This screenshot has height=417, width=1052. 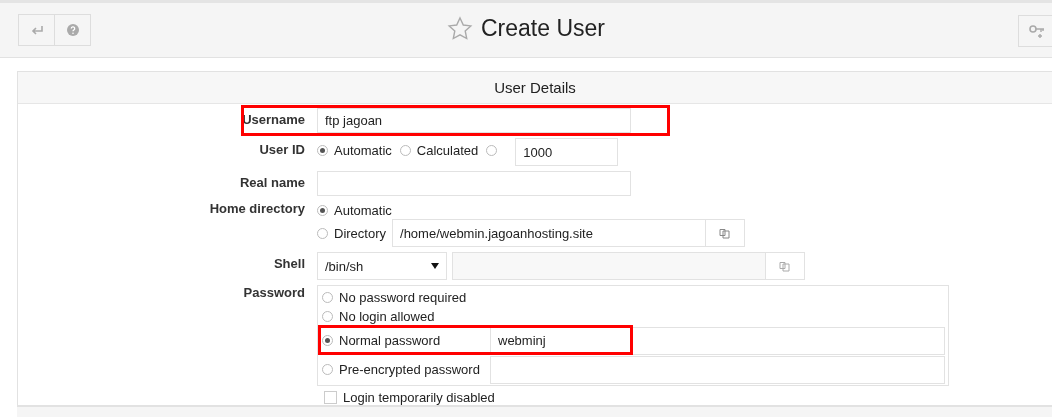 I want to click on field-value: ftp jagoan, so click(x=354, y=120).